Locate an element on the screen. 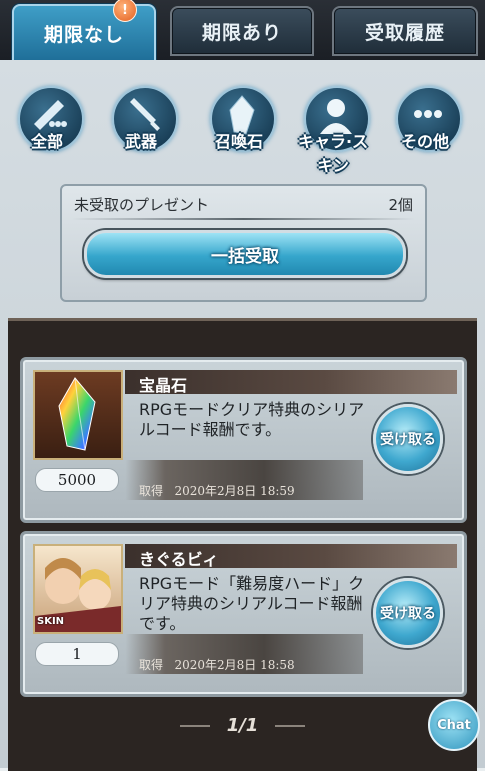 The image size is (485, 771). tab-with-expiry-label: 期限あり is located at coordinates (241, 32).